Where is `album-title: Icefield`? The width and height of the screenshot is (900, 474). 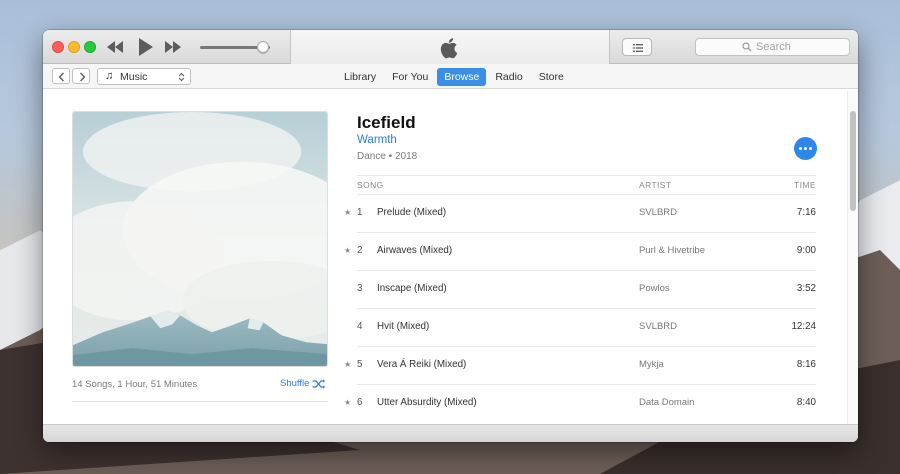 album-title: Icefield is located at coordinates (386, 122).